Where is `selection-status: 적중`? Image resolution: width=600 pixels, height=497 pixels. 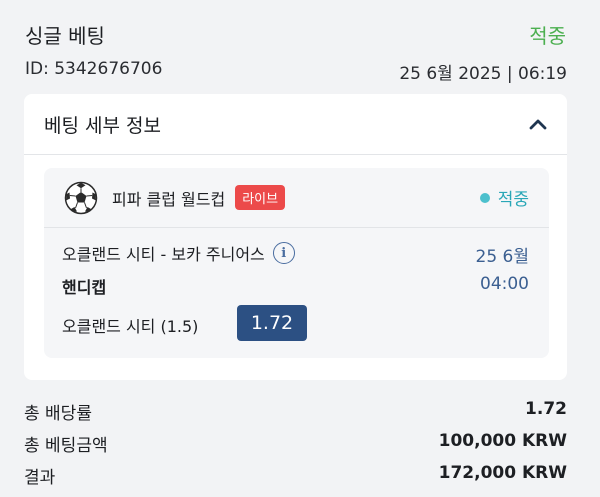
selection-status: 적중 is located at coordinates (504, 197).